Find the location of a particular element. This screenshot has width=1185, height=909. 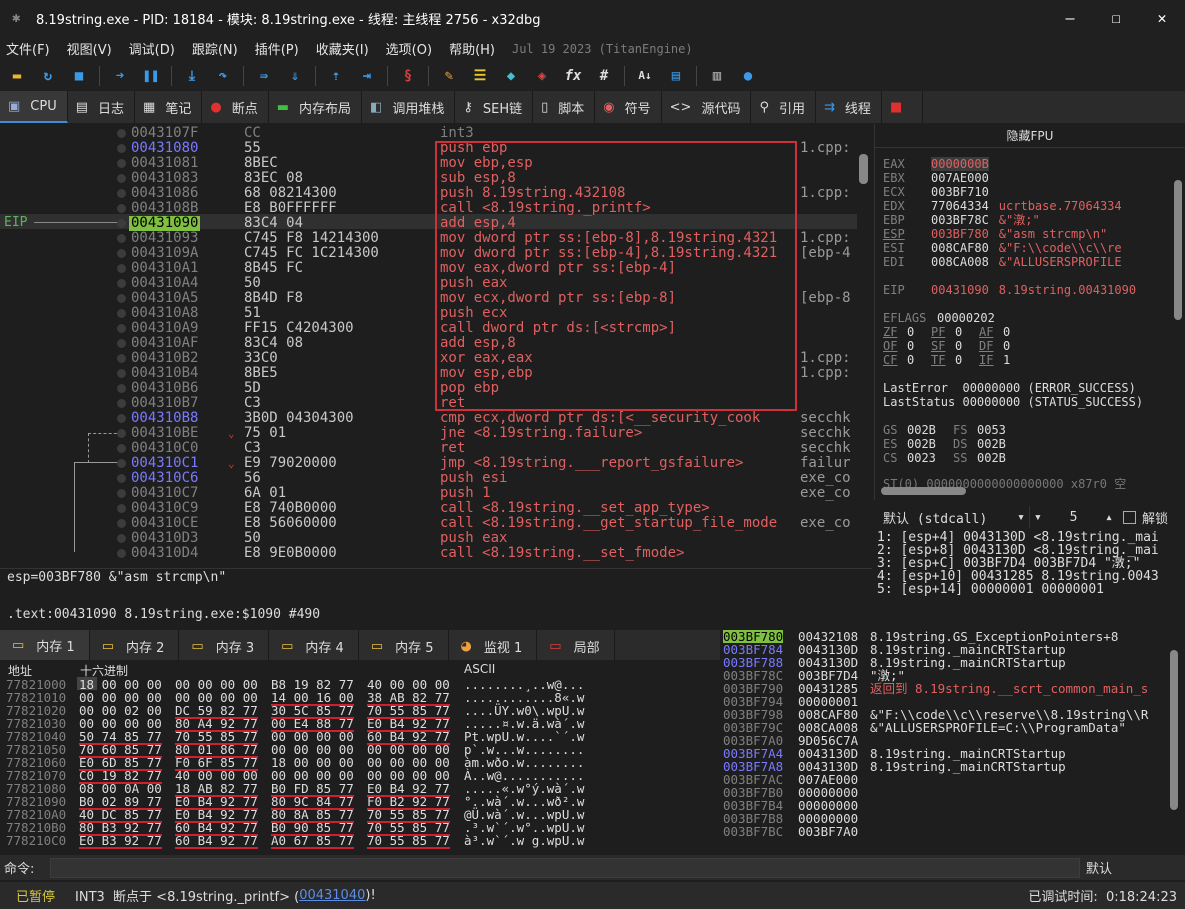

label-icon: ◆ is located at coordinates (511, 76).